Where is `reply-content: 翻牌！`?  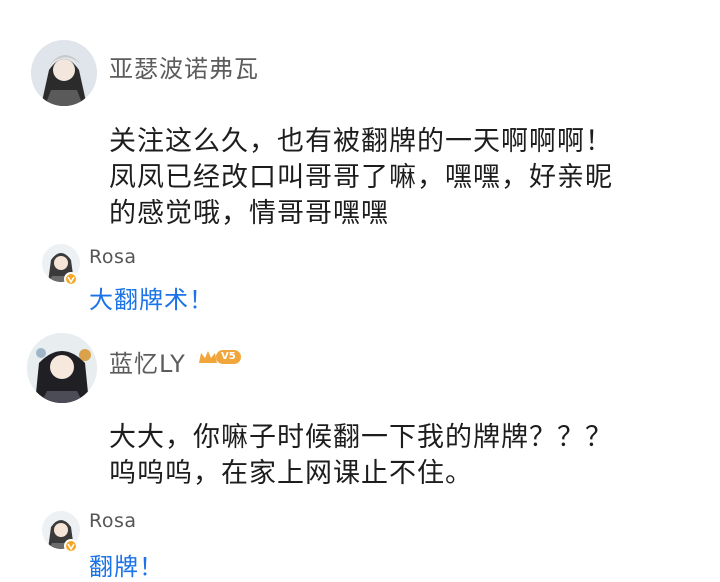
reply-content: 翻牌！ is located at coordinates (126, 567).